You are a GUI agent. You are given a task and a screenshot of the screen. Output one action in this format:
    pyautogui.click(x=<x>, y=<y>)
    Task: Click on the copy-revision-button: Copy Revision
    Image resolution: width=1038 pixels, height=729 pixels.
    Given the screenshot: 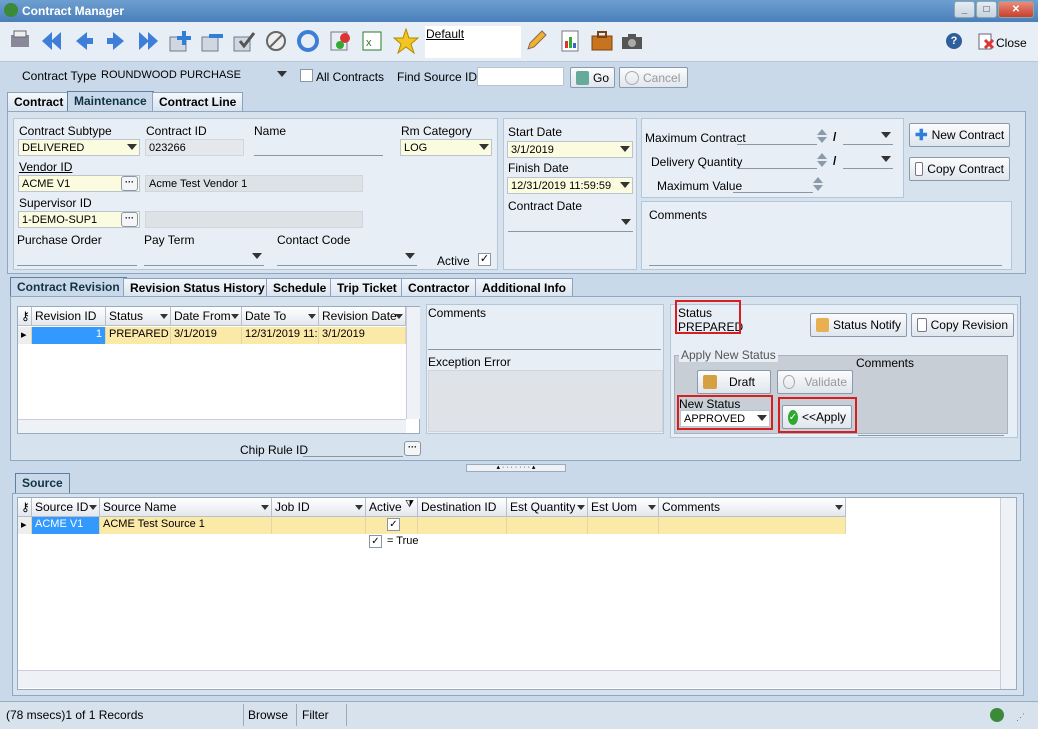 What is the action you would take?
    pyautogui.click(x=962, y=325)
    